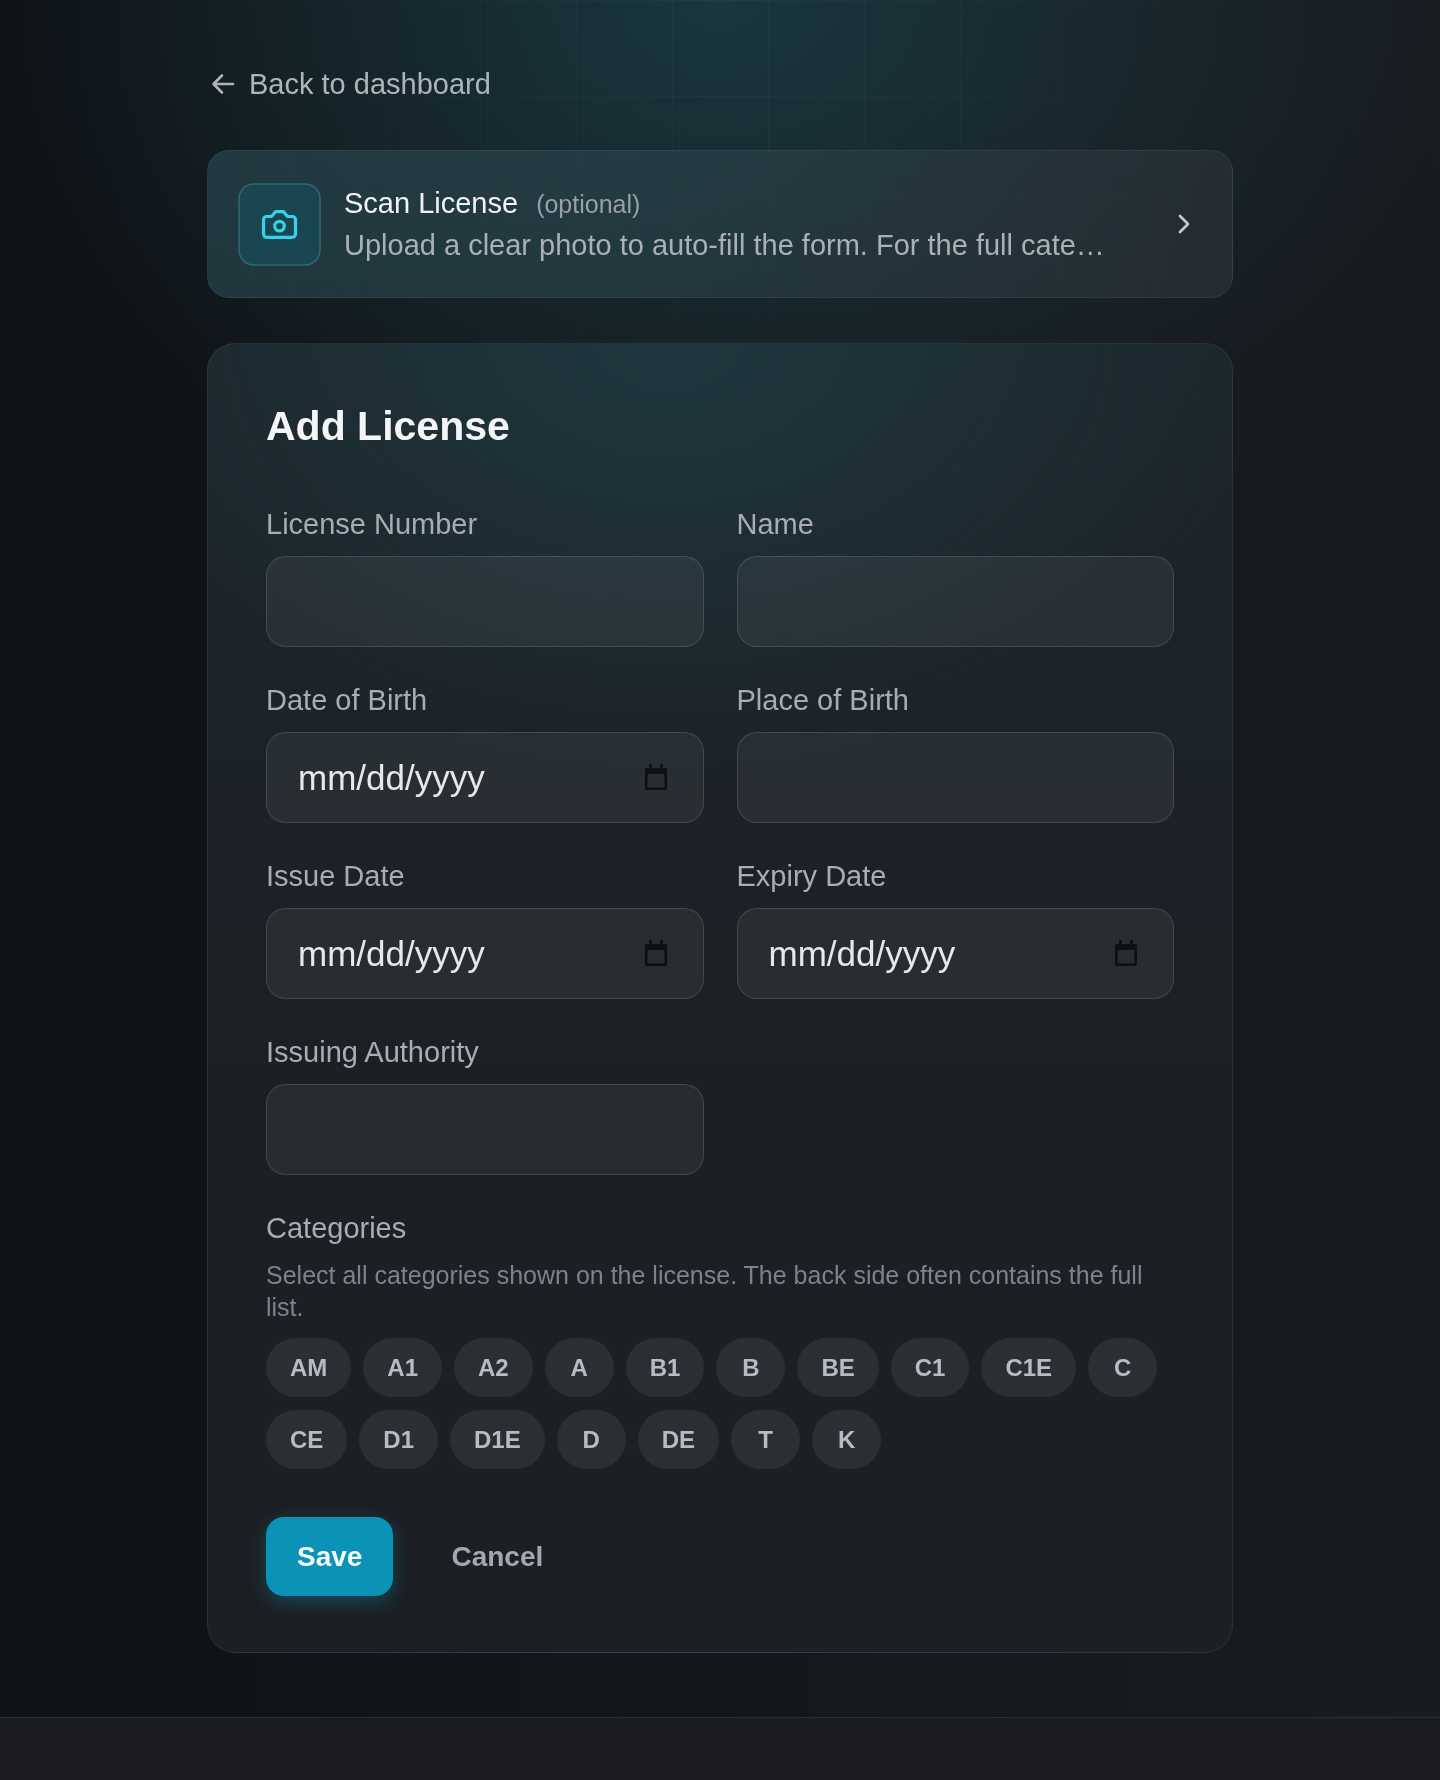 The height and width of the screenshot is (1780, 1440). I want to click on scan-title: Scan License, so click(431, 203).